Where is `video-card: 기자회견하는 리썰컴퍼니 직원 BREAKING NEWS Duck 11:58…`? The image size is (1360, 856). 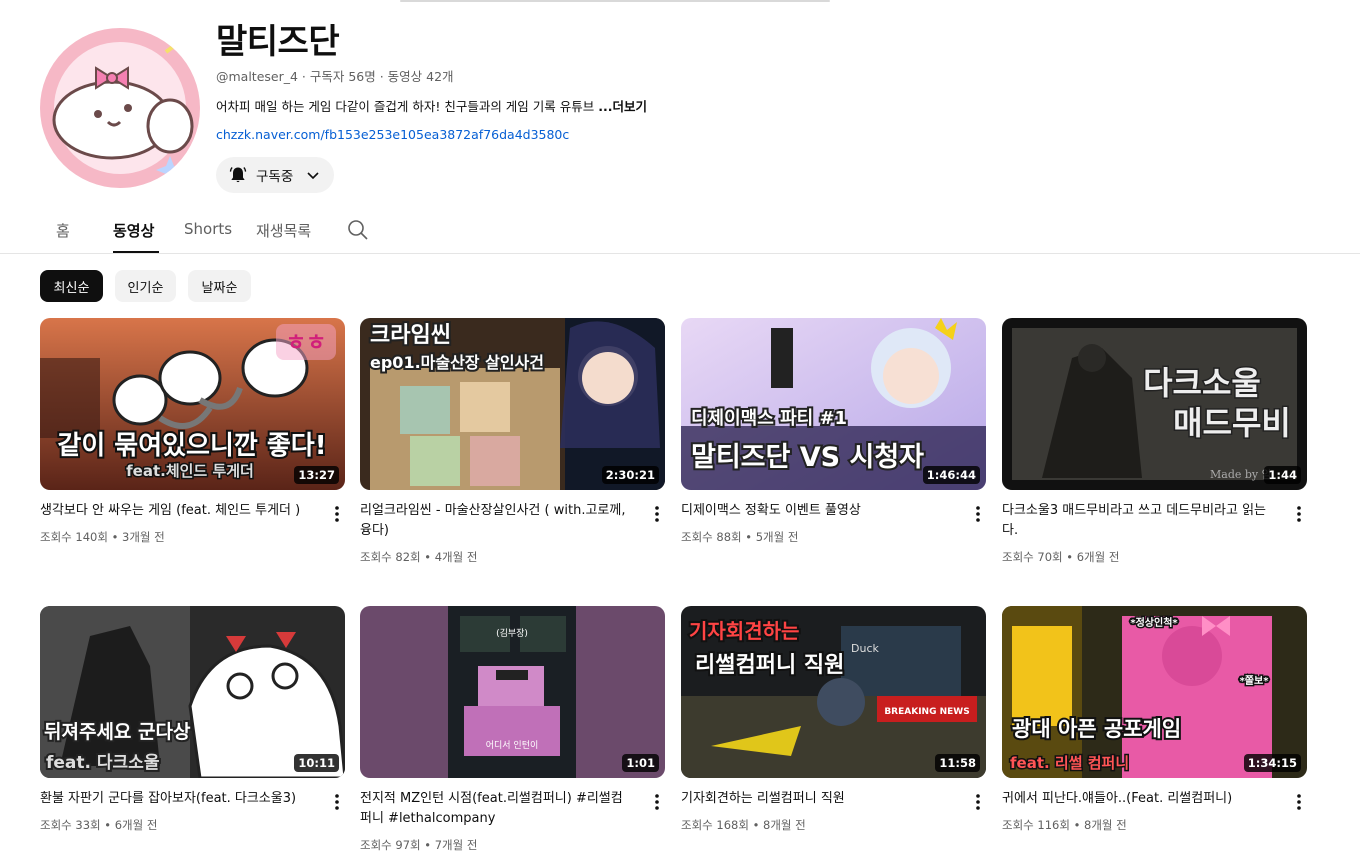 video-card: 기자회견하는 리썰컴퍼니 직원 BREAKING NEWS Duck 11:58… is located at coordinates (833, 719).